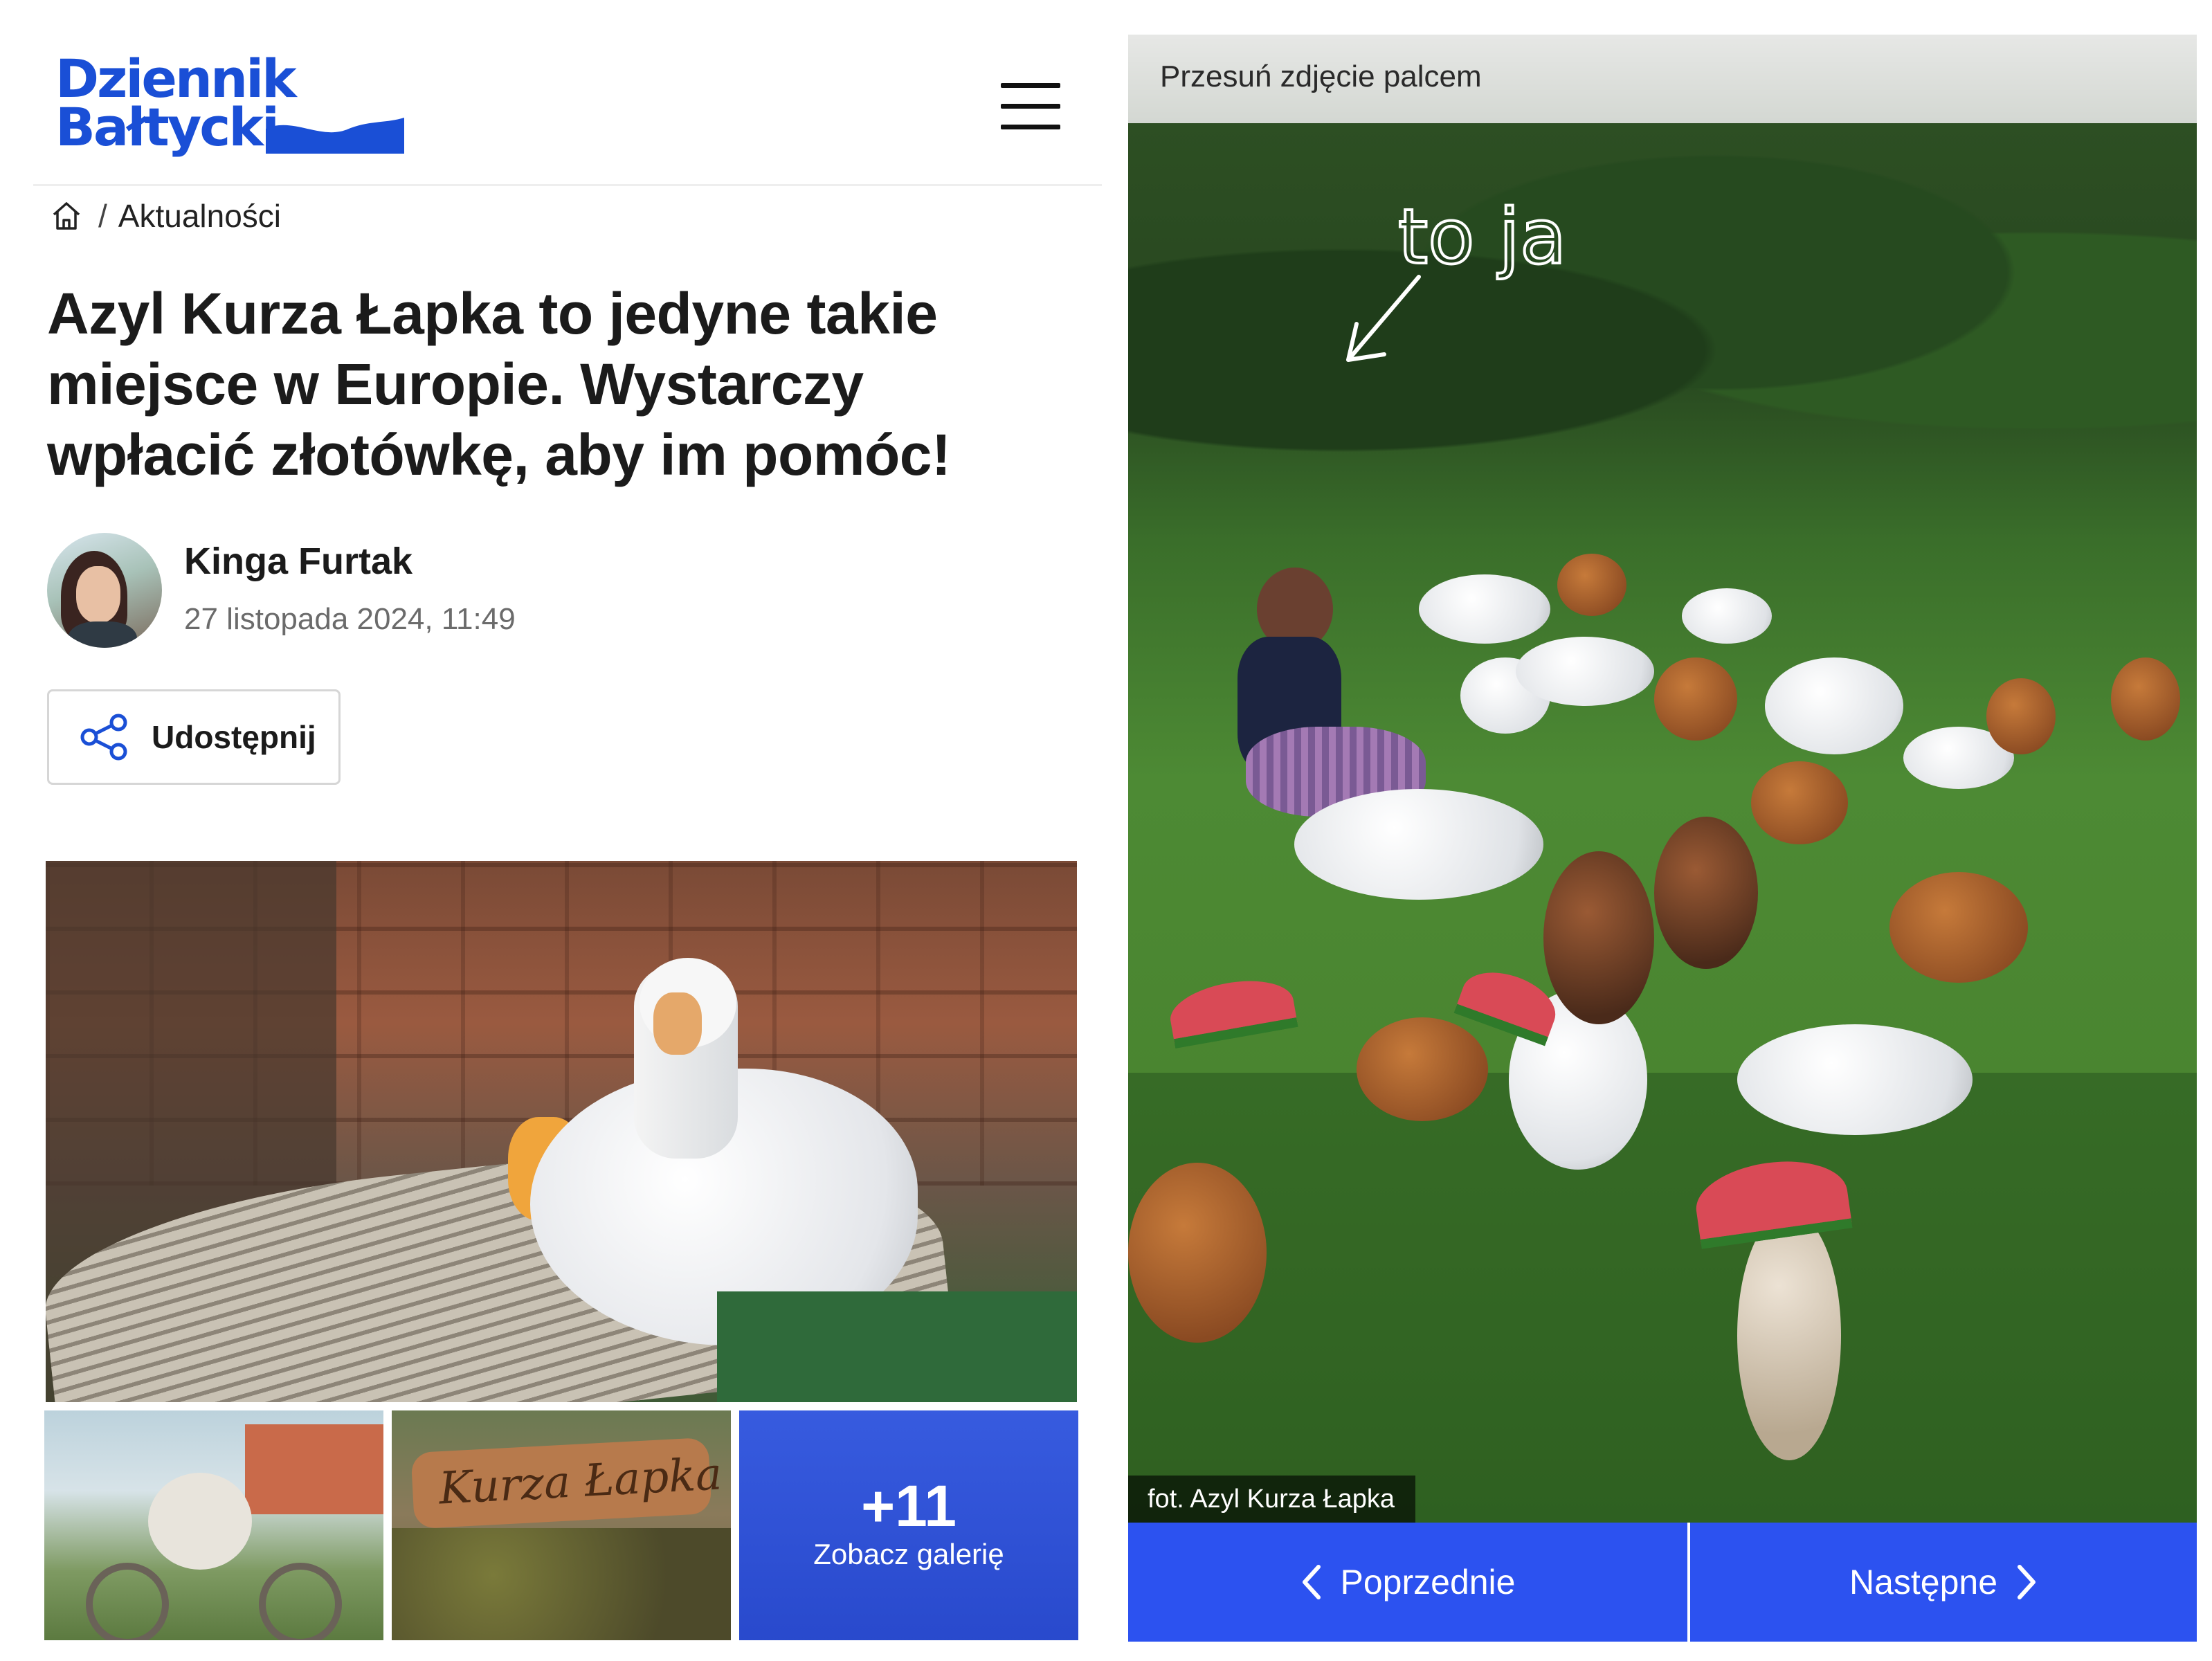  Describe the element at coordinates (350, 619) in the screenshot. I see `publish-date: 27 listopada 2024, 11:49` at that location.